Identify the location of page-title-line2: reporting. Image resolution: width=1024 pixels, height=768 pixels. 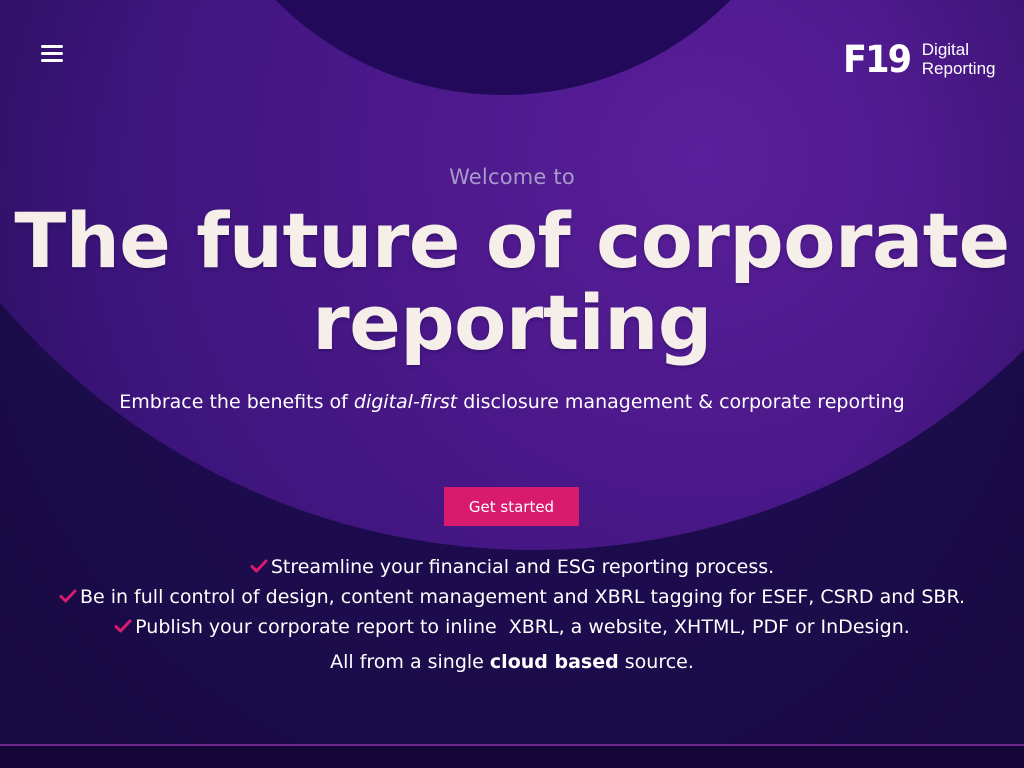
(512, 322).